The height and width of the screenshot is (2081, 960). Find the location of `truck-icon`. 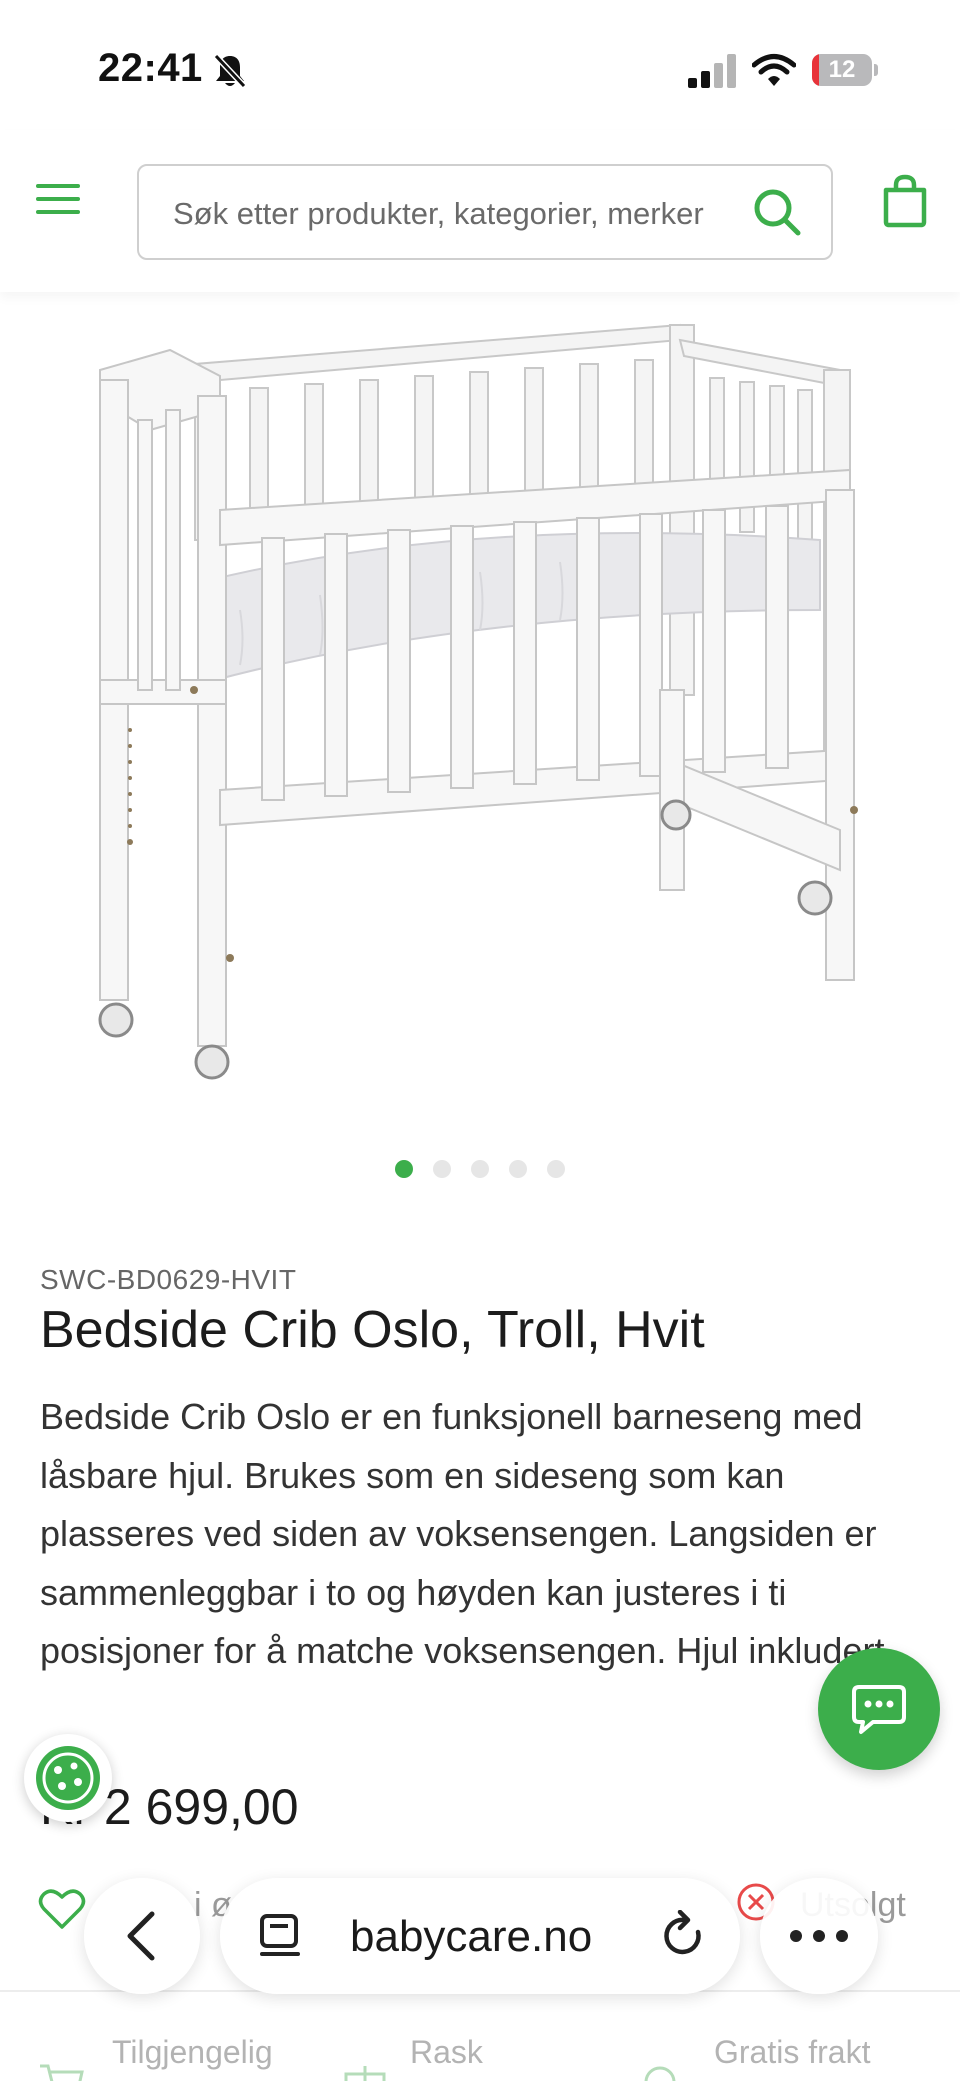

truck-icon is located at coordinates (660, 2073).